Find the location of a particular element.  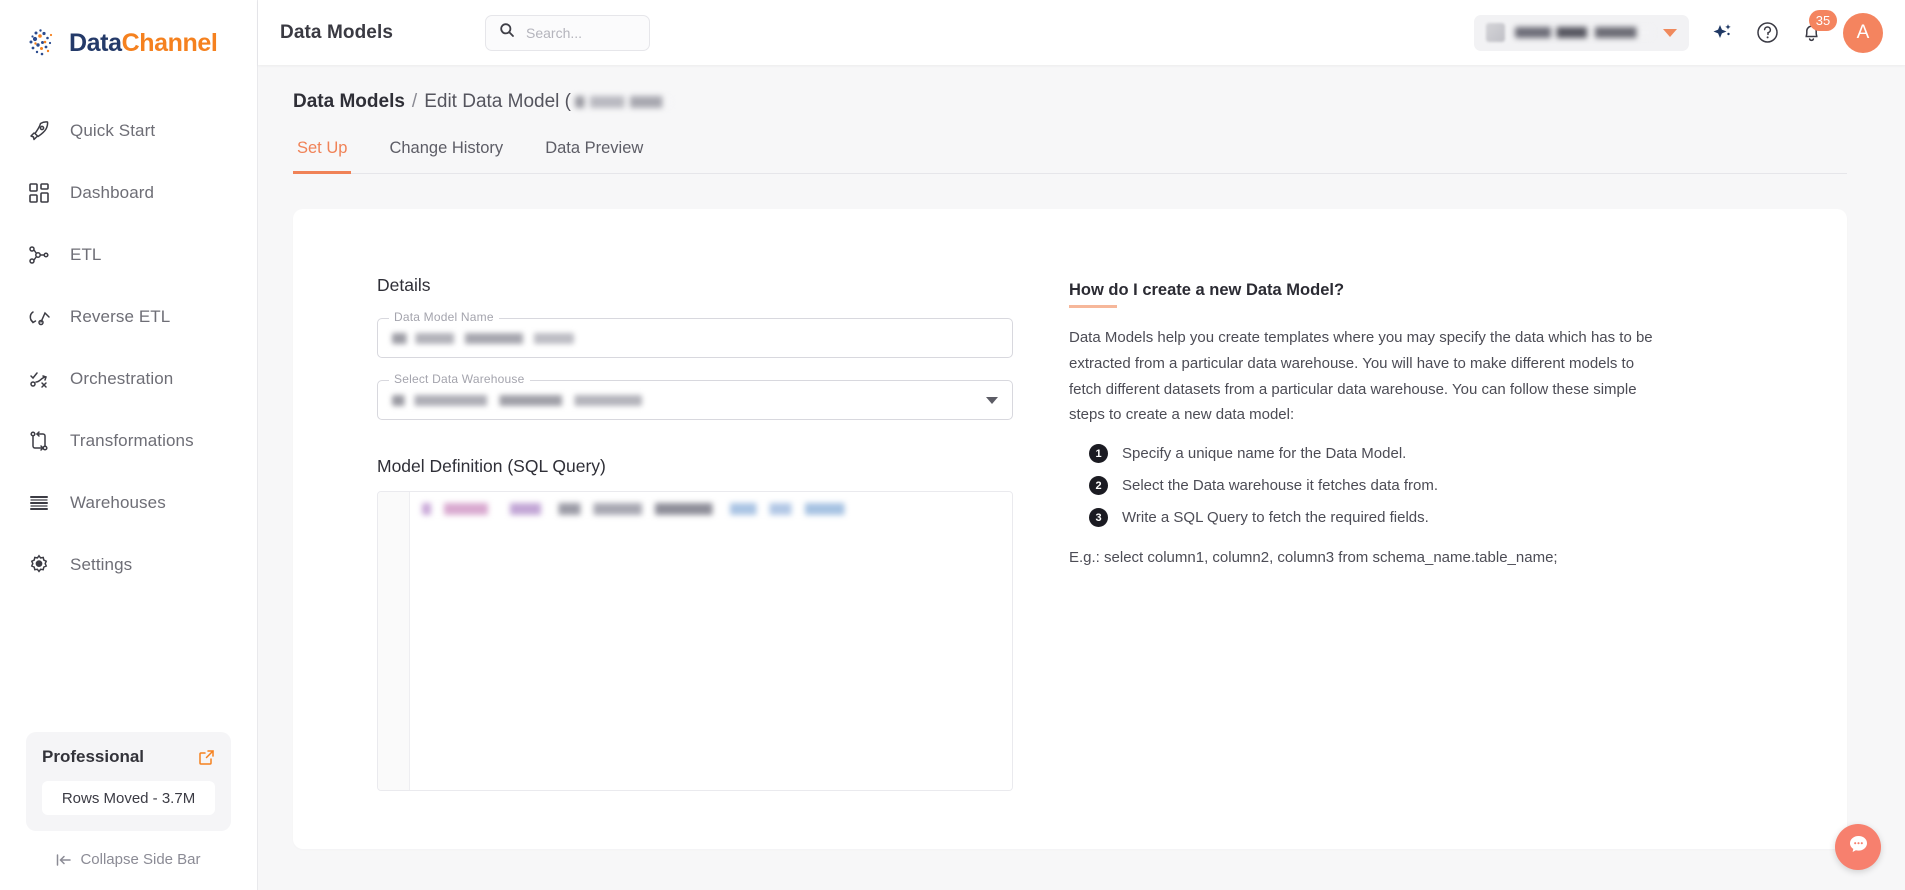

collapse-arrow-icon is located at coordinates (64, 860).